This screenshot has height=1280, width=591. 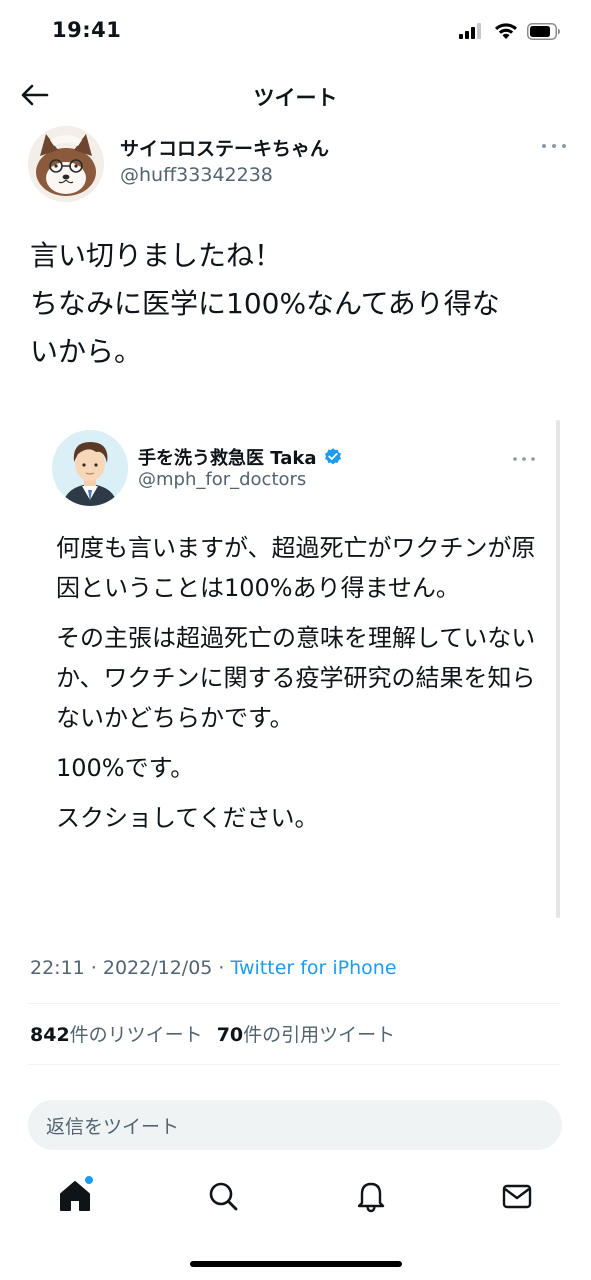 What do you see at coordinates (224, 147) in the screenshot?
I see `author-name: サイコロステーキちゃん` at bounding box center [224, 147].